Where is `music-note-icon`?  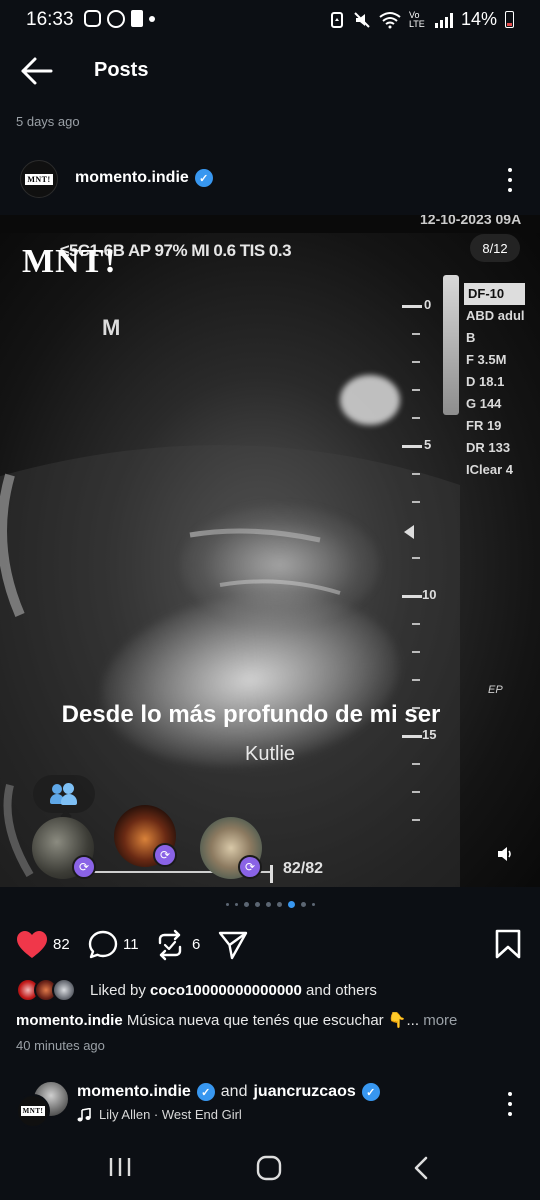
music-note-icon is located at coordinates (84, 1114).